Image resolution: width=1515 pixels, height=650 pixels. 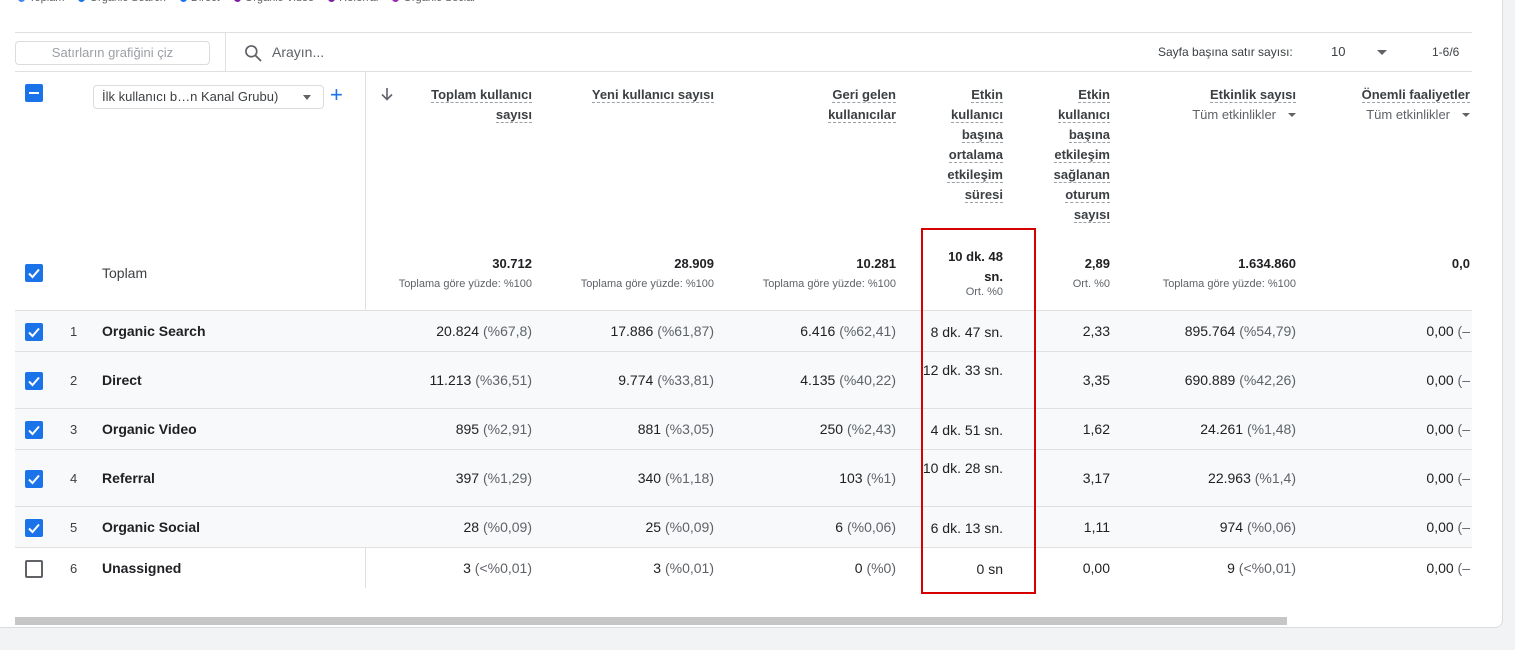 I want to click on cell-value: 11.213, so click(x=450, y=379).